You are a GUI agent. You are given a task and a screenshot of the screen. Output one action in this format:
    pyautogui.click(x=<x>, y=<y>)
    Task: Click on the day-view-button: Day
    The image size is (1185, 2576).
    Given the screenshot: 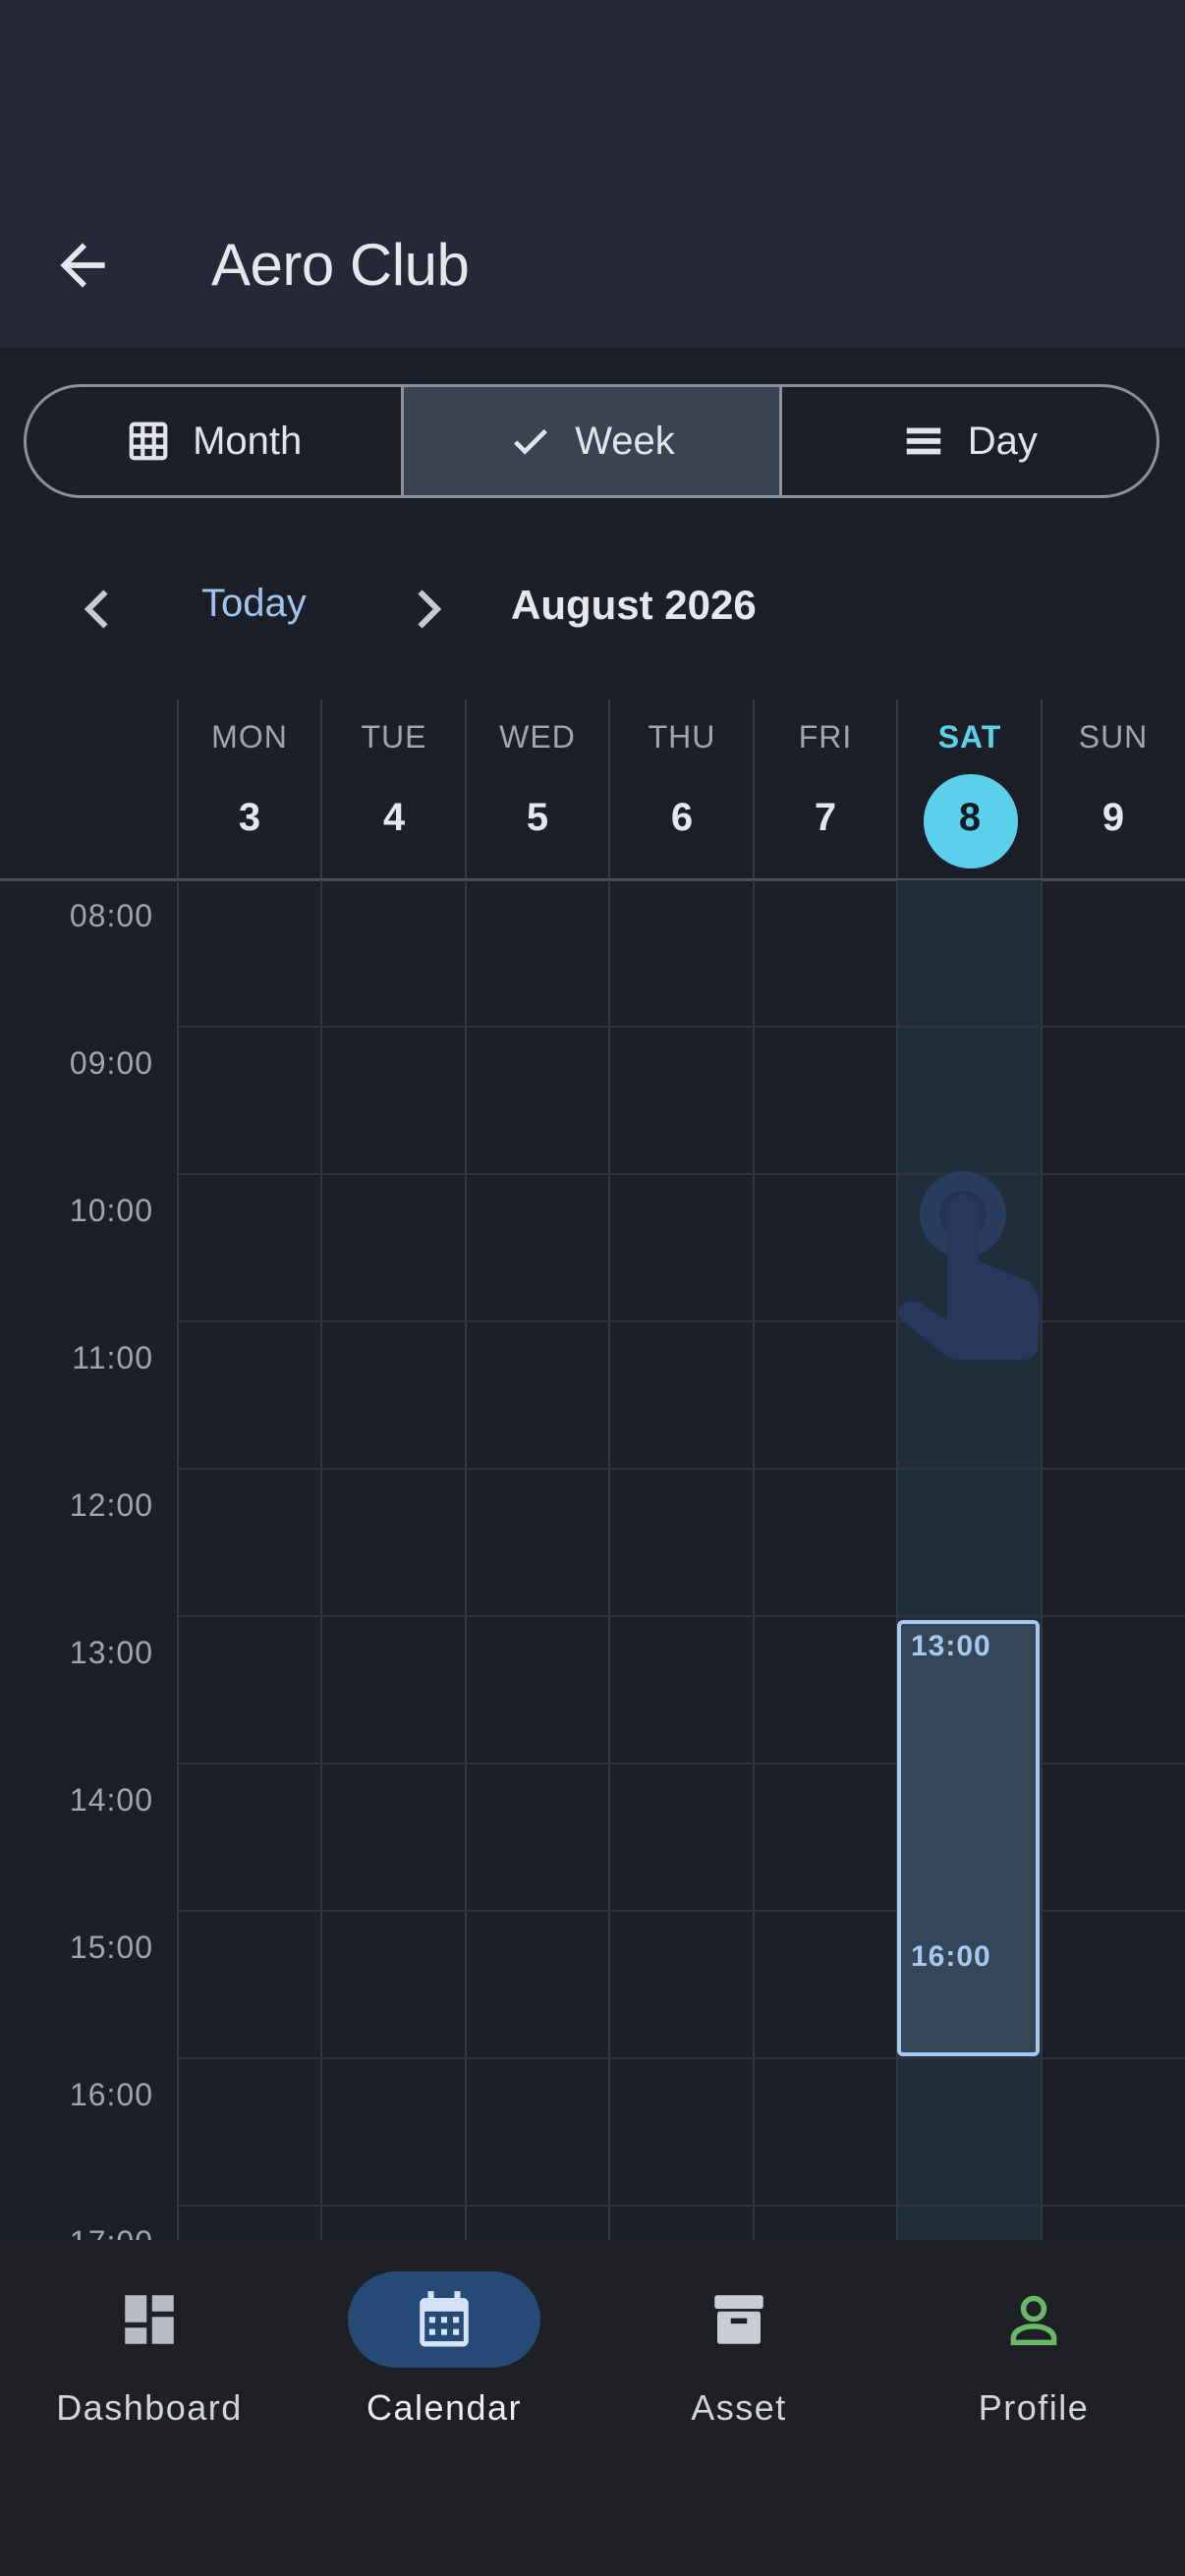 What is the action you would take?
    pyautogui.click(x=968, y=441)
    